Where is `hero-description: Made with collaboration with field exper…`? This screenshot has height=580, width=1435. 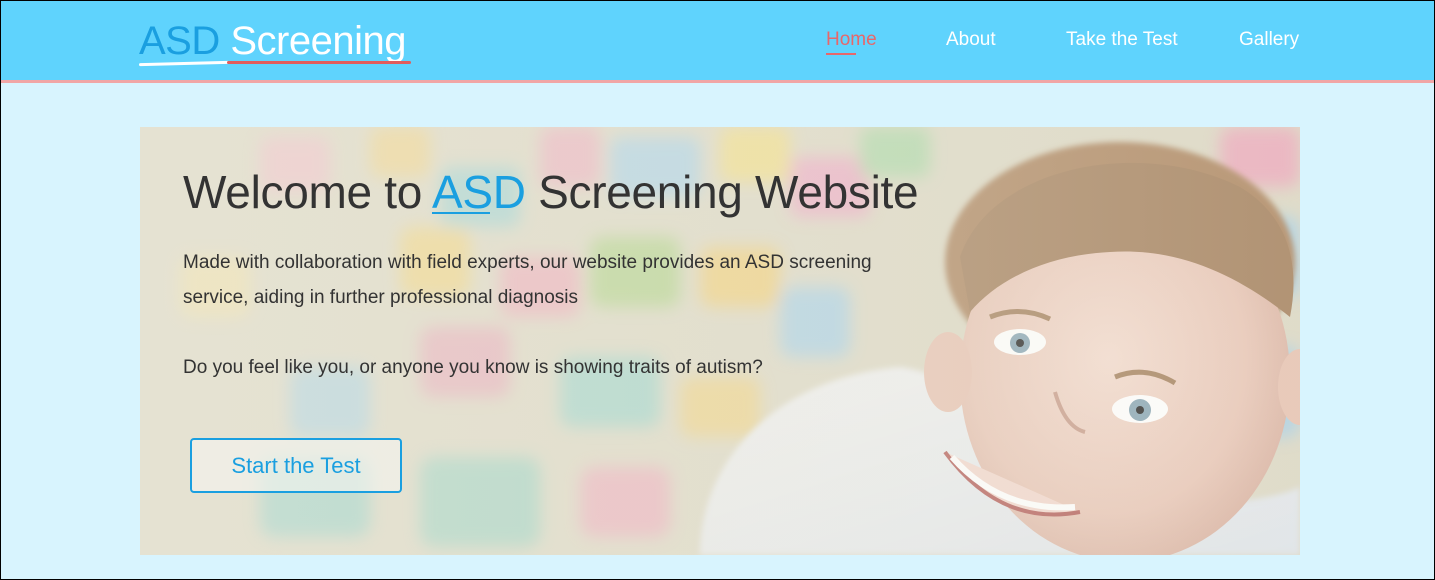 hero-description: Made with collaboration with field exper… is located at coordinates (527, 280).